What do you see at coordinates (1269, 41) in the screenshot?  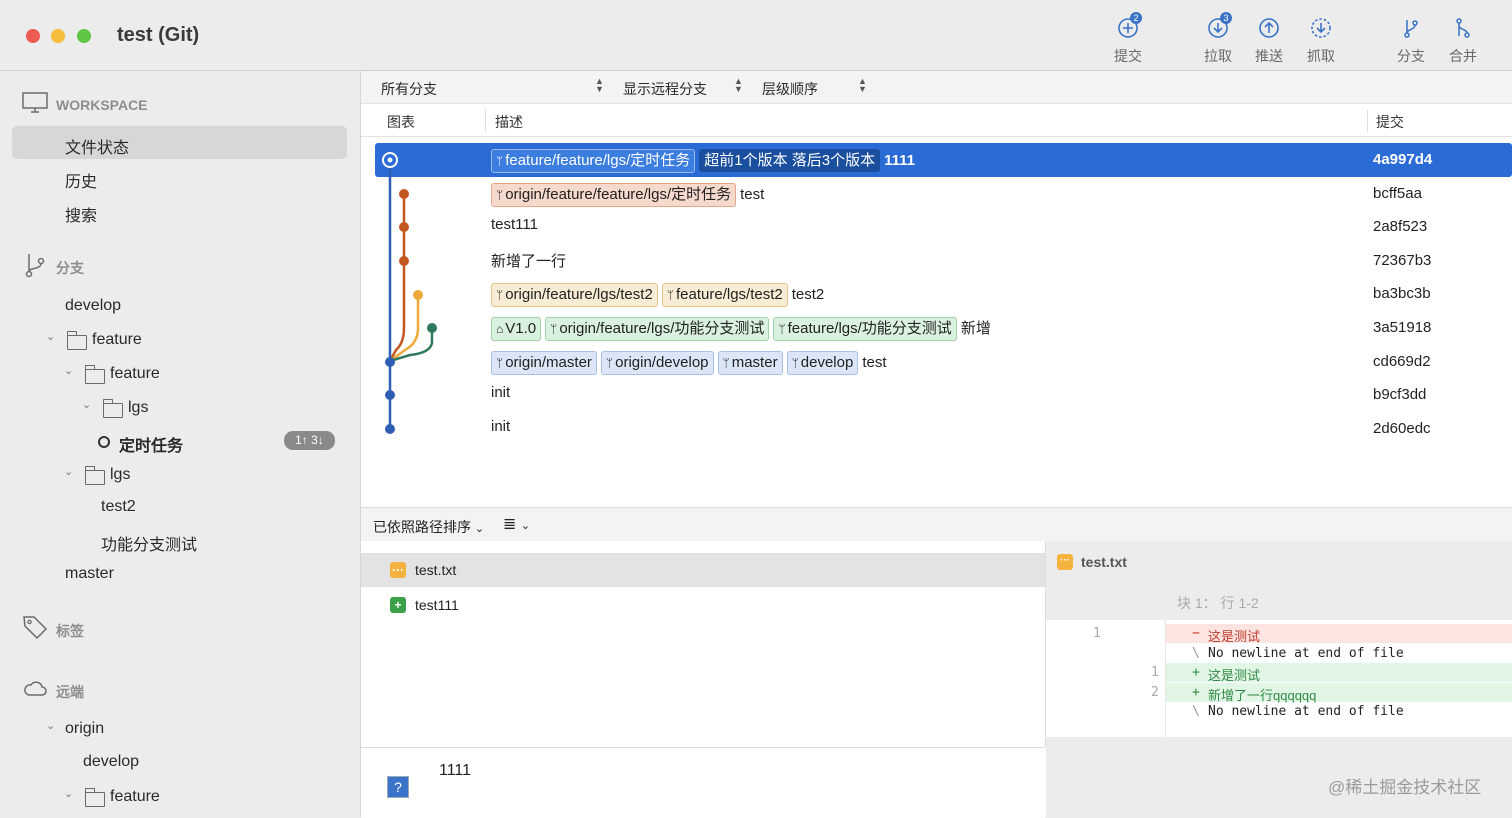 I see `push-button: 推送` at bounding box center [1269, 41].